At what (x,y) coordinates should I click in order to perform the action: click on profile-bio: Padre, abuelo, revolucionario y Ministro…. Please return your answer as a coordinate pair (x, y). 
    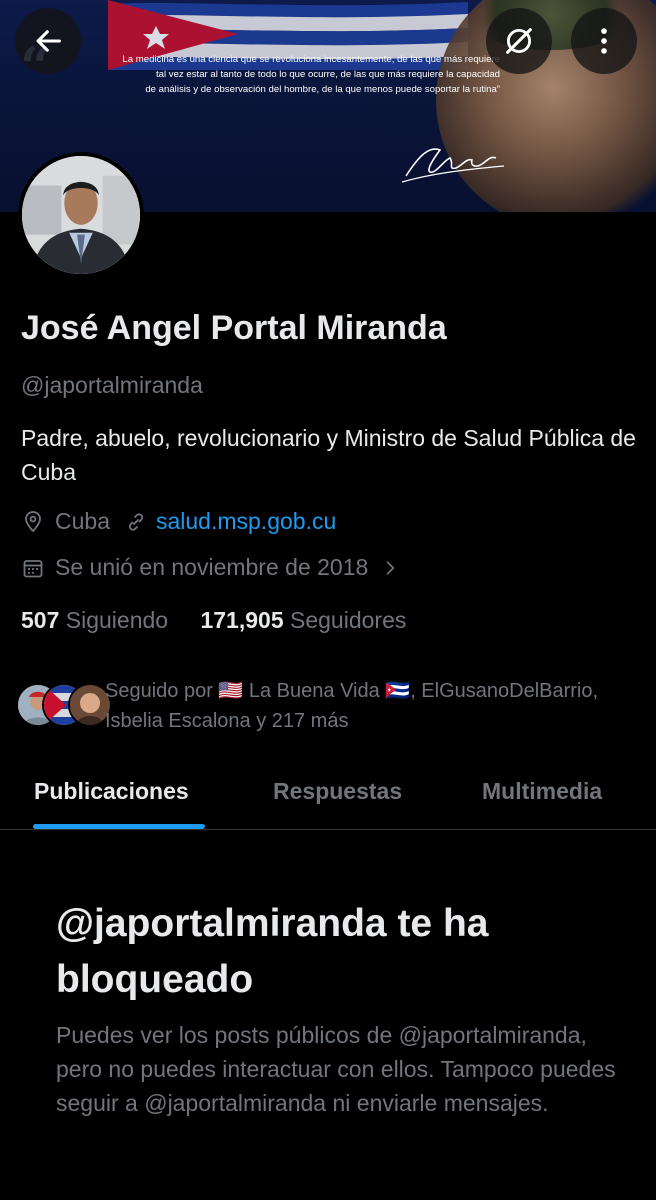
    Looking at the image, I should click on (328, 455).